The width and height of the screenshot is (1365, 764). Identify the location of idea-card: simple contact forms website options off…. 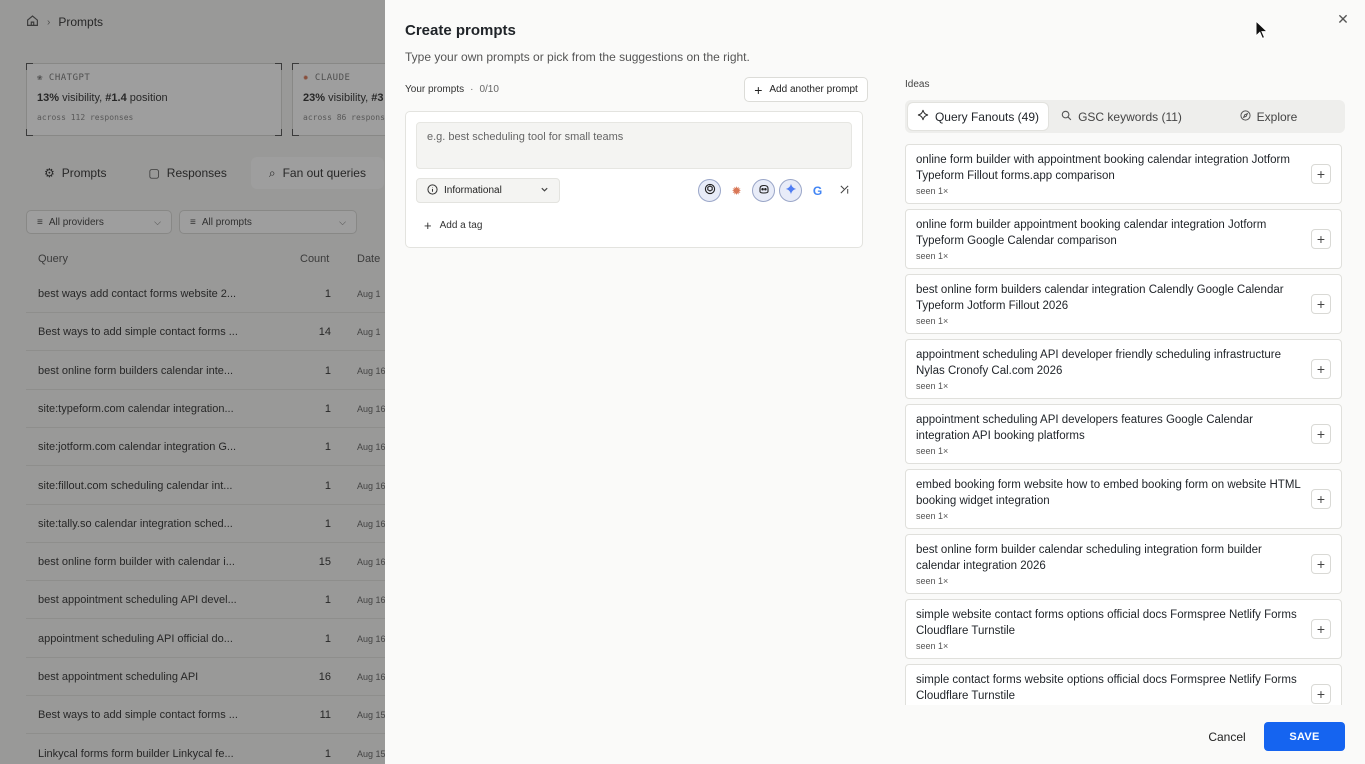
(1123, 684).